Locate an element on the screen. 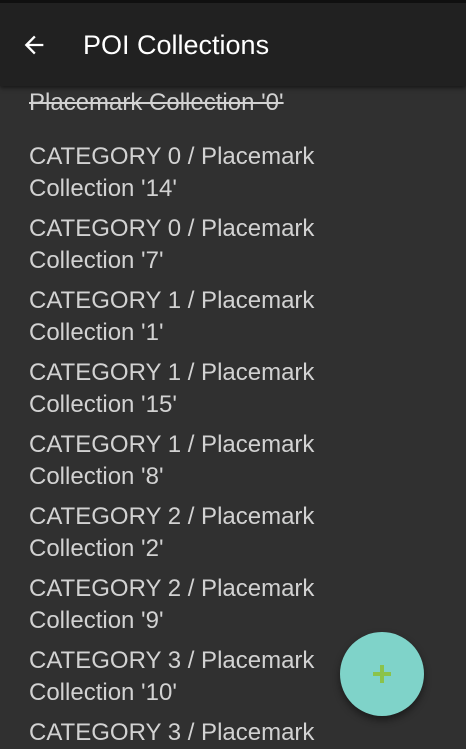 The image size is (466, 749). list-item: CATEGORY 3 / Placemark is located at coordinates (194, 733).